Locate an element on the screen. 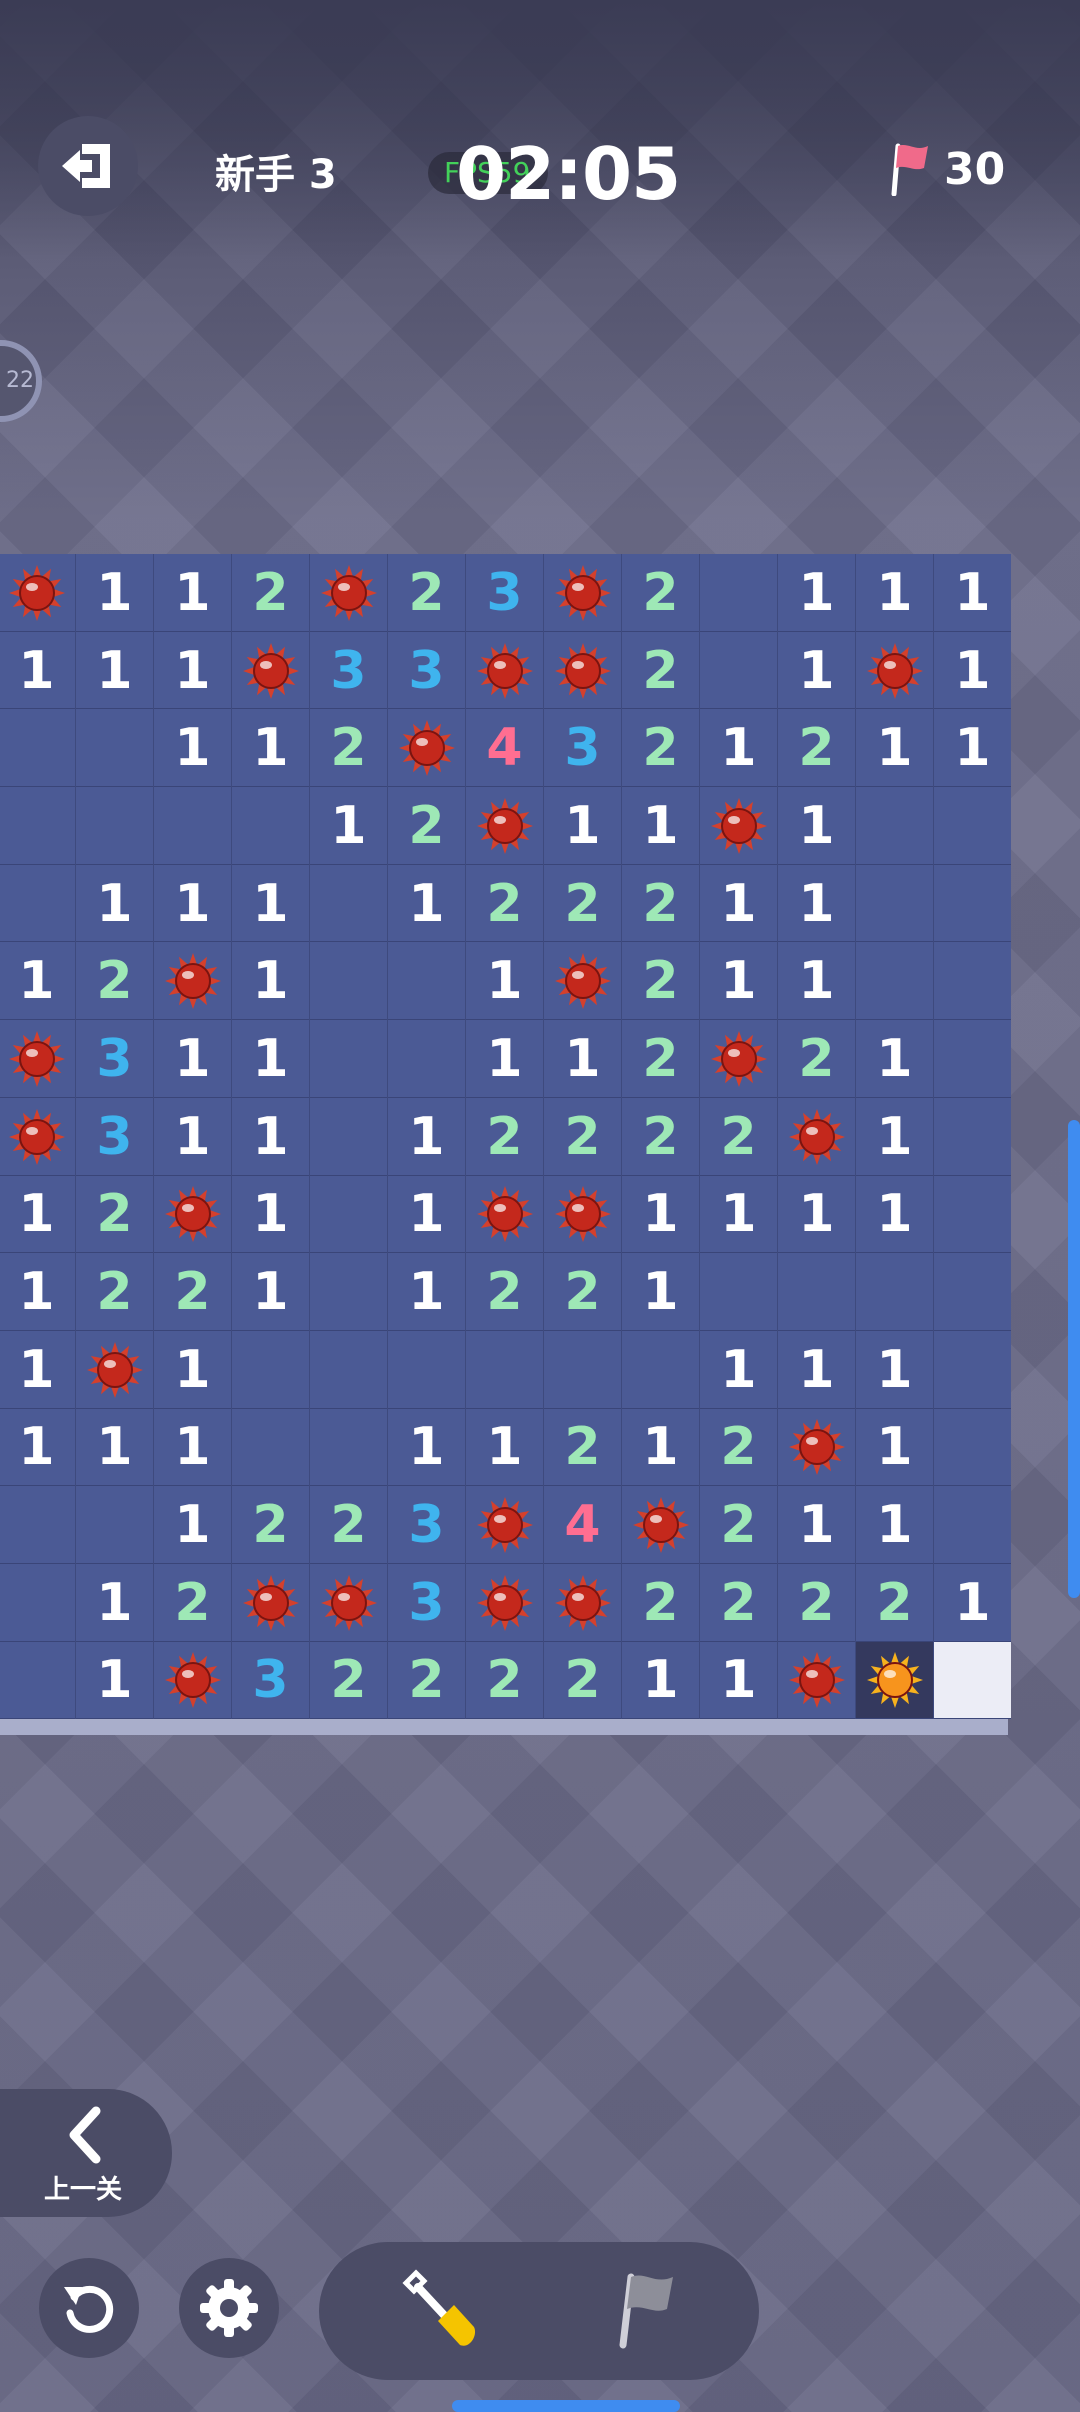 Image resolution: width=1080 pixels, height=2412 pixels. dig-mode-button is located at coordinates (440, 2311).